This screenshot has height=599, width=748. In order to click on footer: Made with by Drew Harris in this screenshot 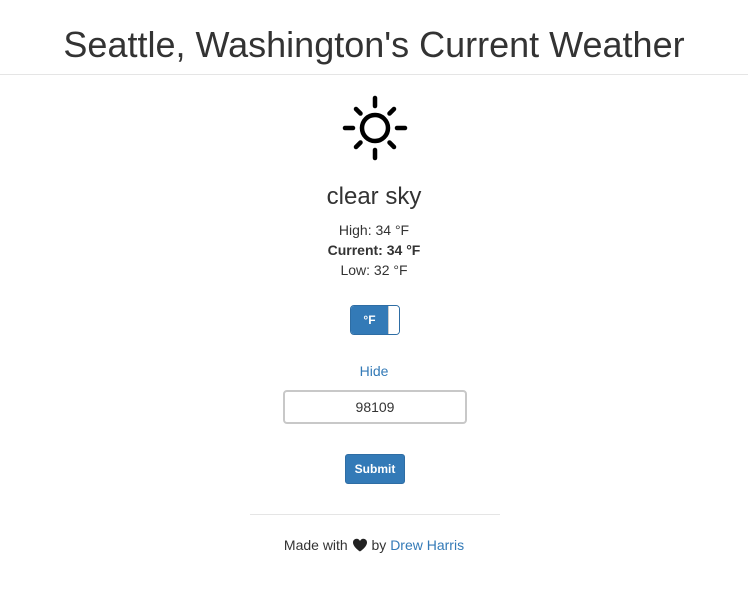, I will do `click(374, 545)`.